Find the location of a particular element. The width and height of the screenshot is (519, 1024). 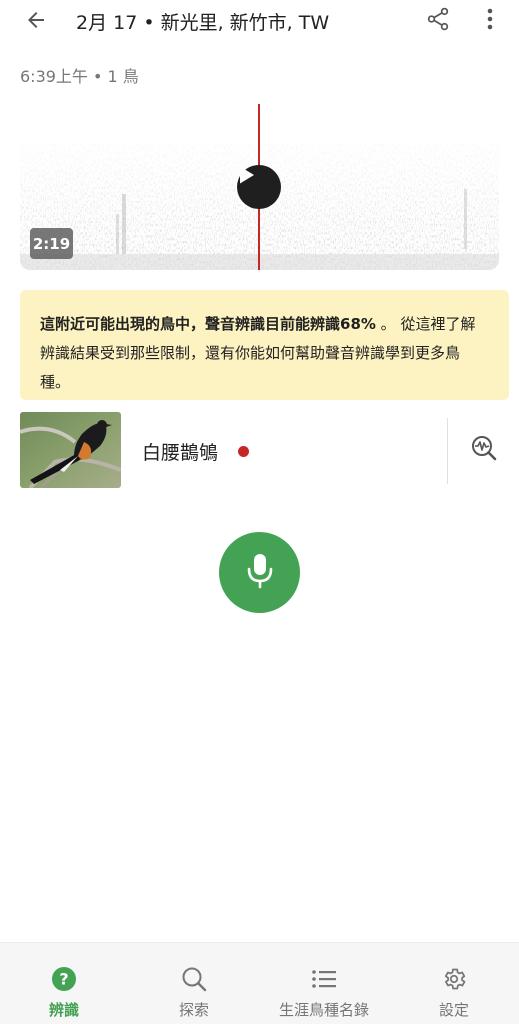

record-mic-button is located at coordinates (259, 572).